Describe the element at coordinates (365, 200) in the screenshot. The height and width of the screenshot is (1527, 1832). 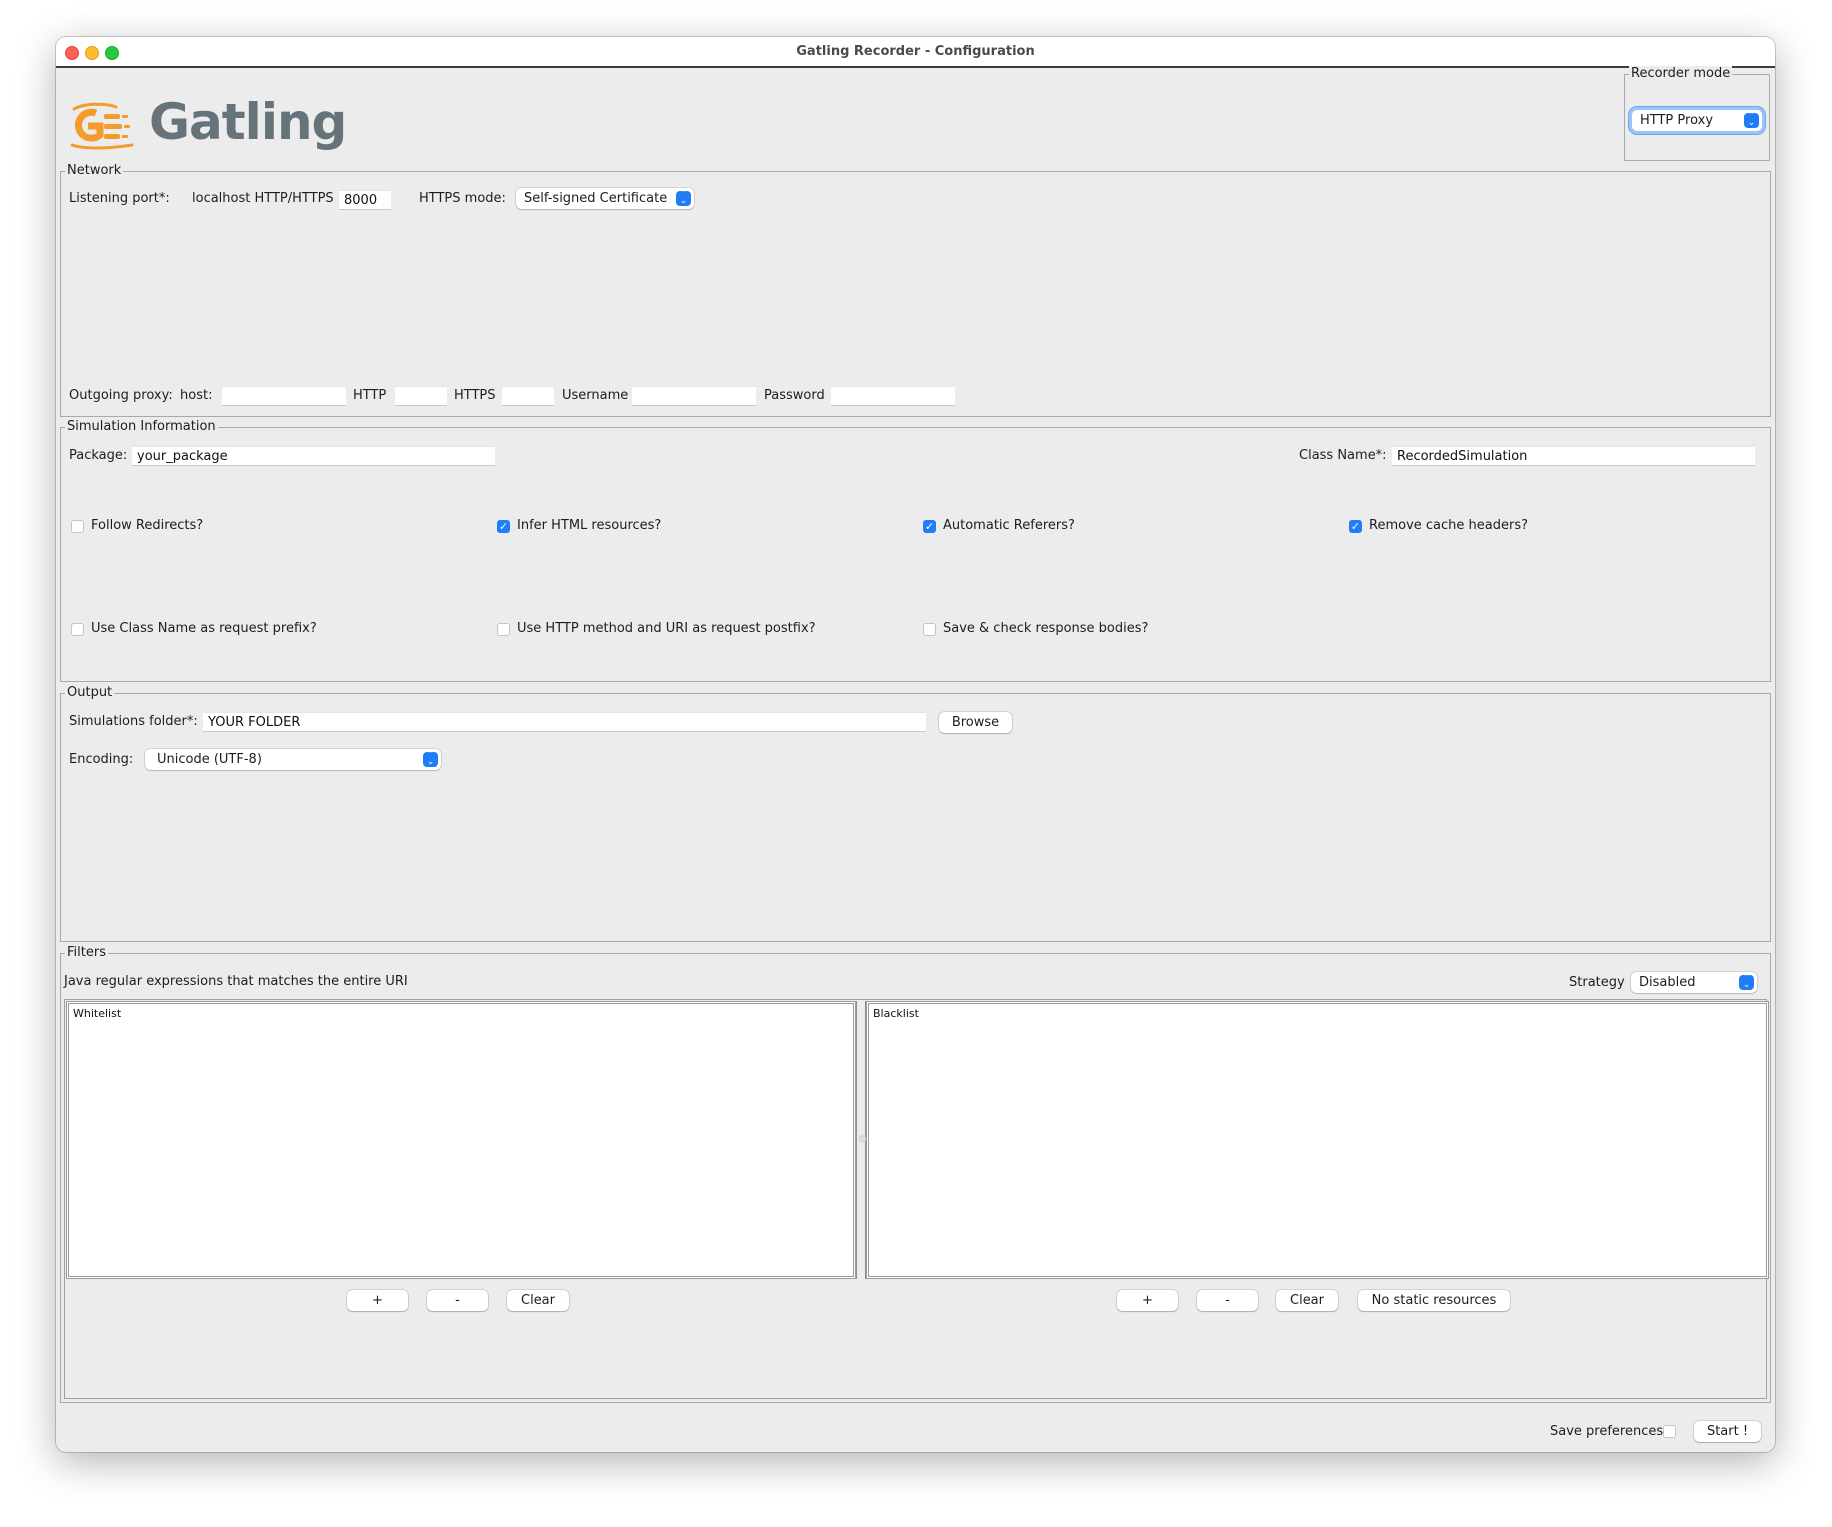
I see `listening-port-input: 8000` at that location.